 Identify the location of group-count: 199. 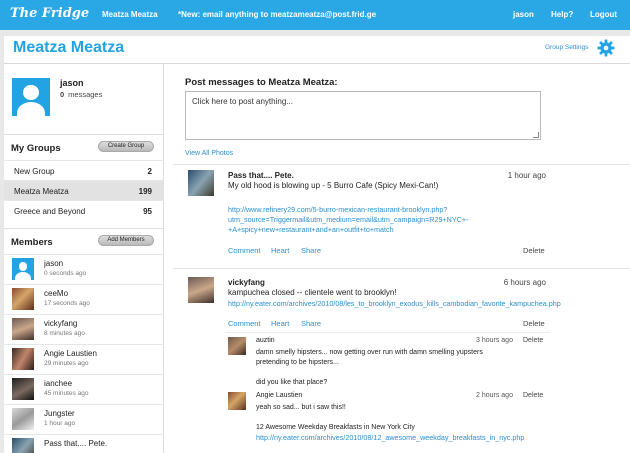
(145, 191).